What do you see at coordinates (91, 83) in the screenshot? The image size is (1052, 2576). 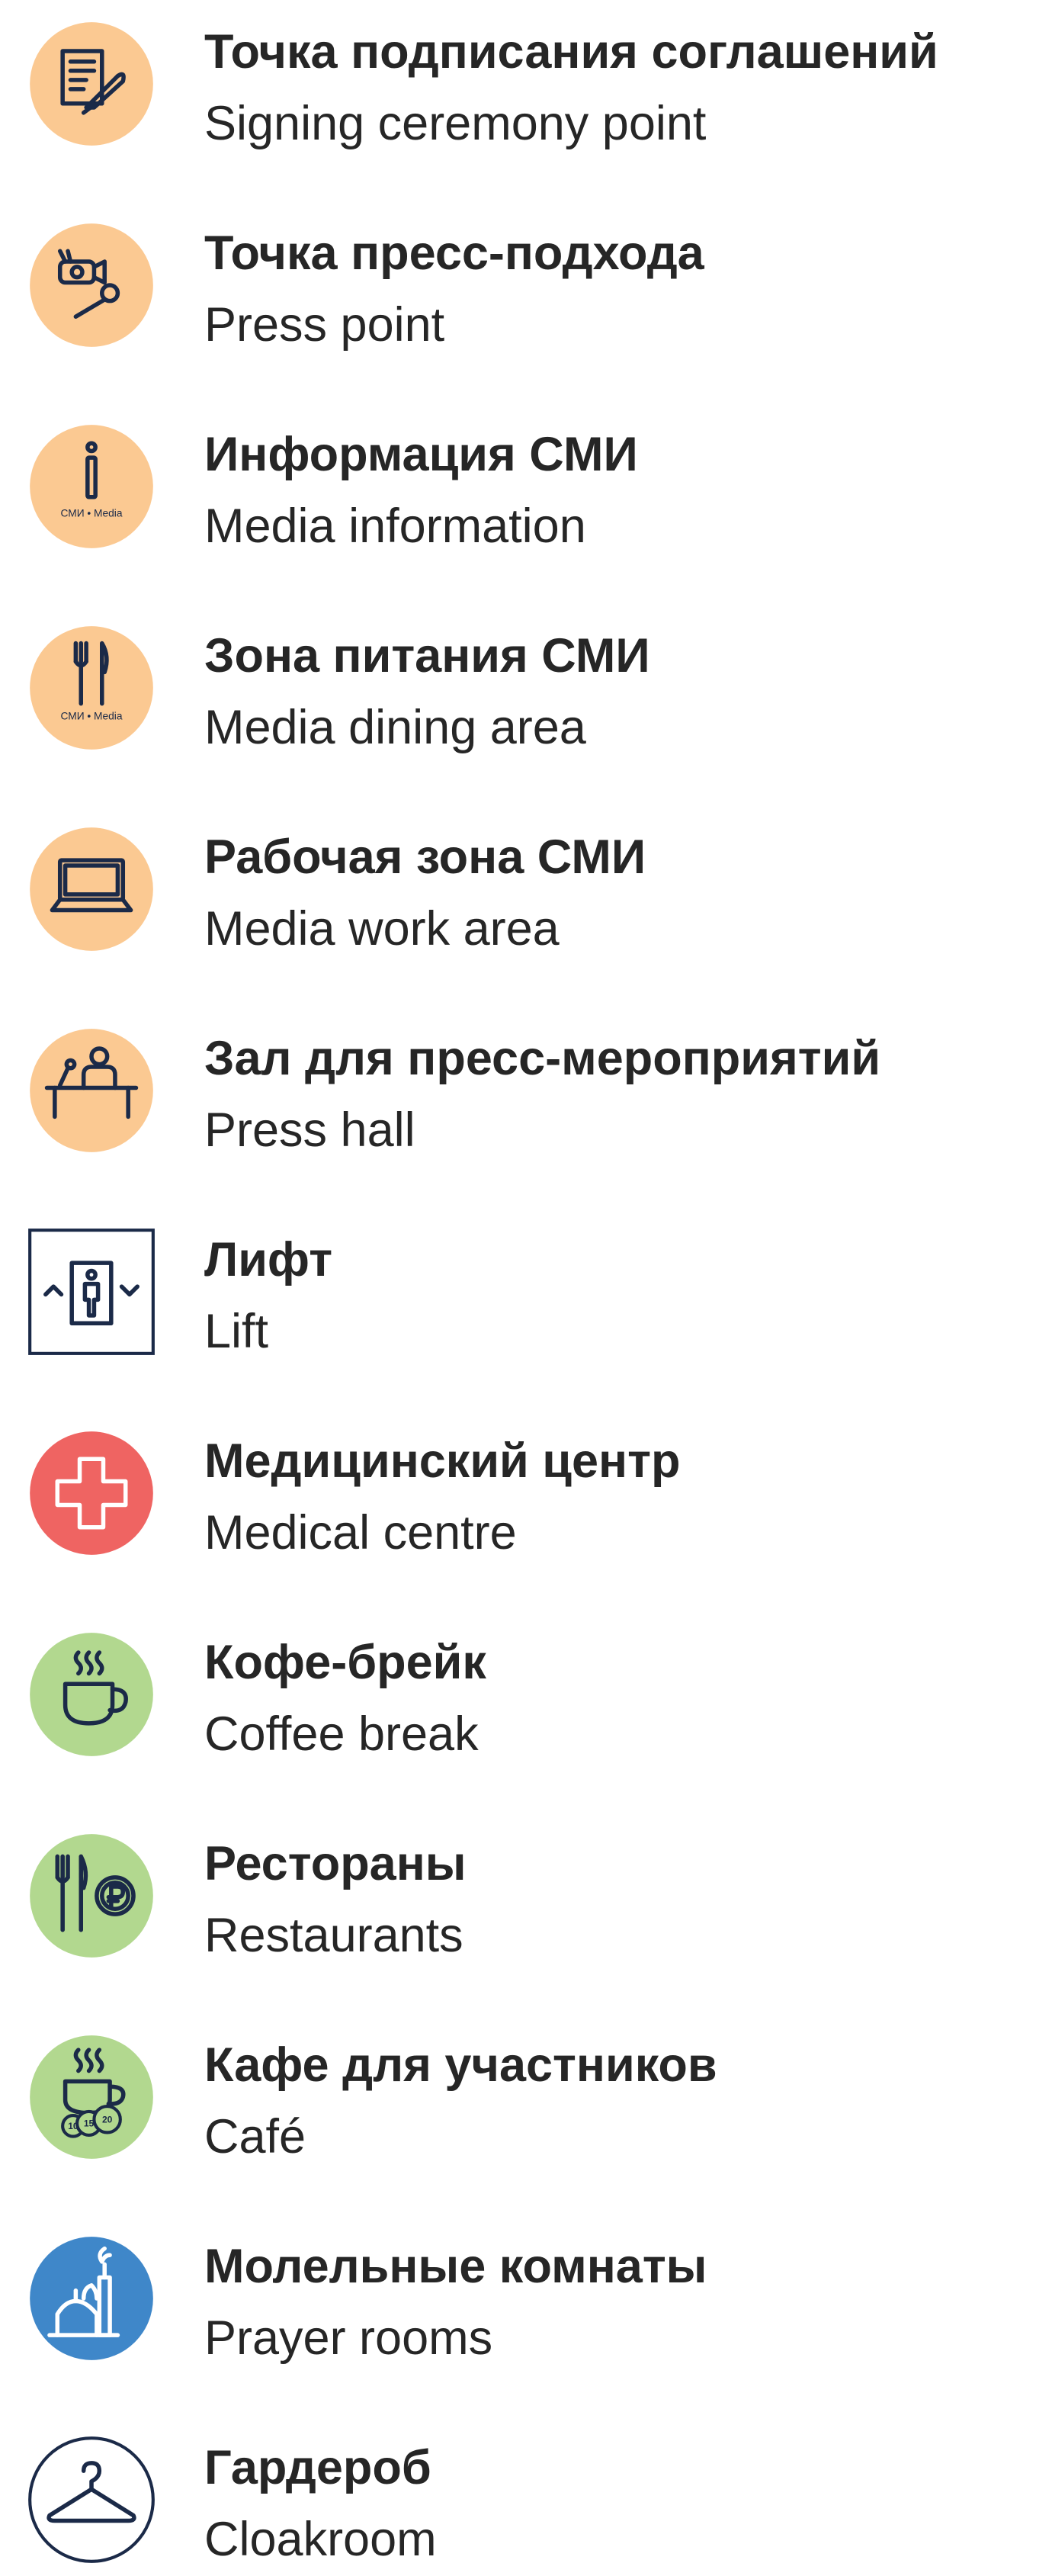 I see `signing-document-icon` at bounding box center [91, 83].